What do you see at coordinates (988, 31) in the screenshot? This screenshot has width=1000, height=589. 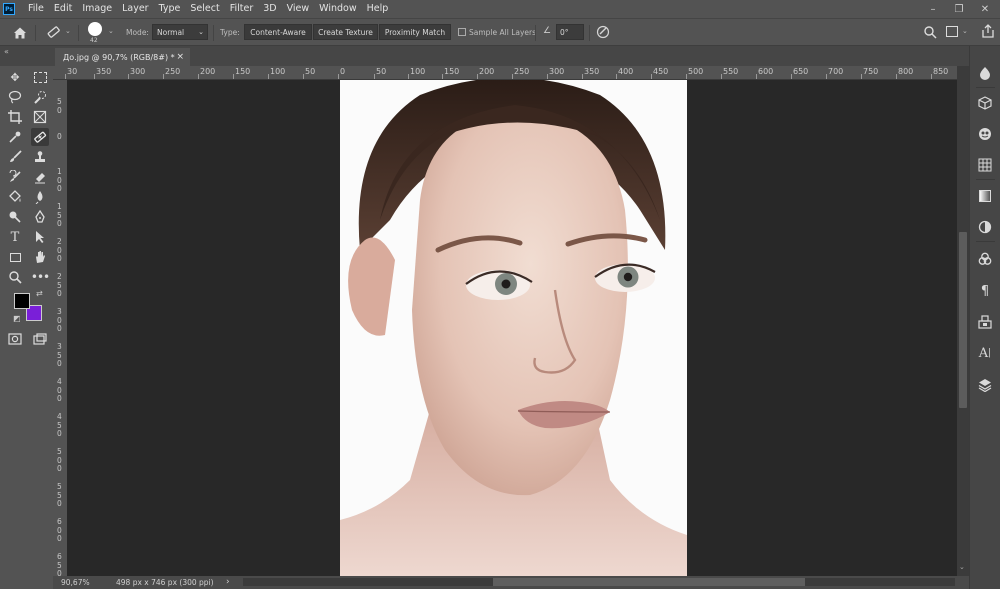 I see `share-icon` at bounding box center [988, 31].